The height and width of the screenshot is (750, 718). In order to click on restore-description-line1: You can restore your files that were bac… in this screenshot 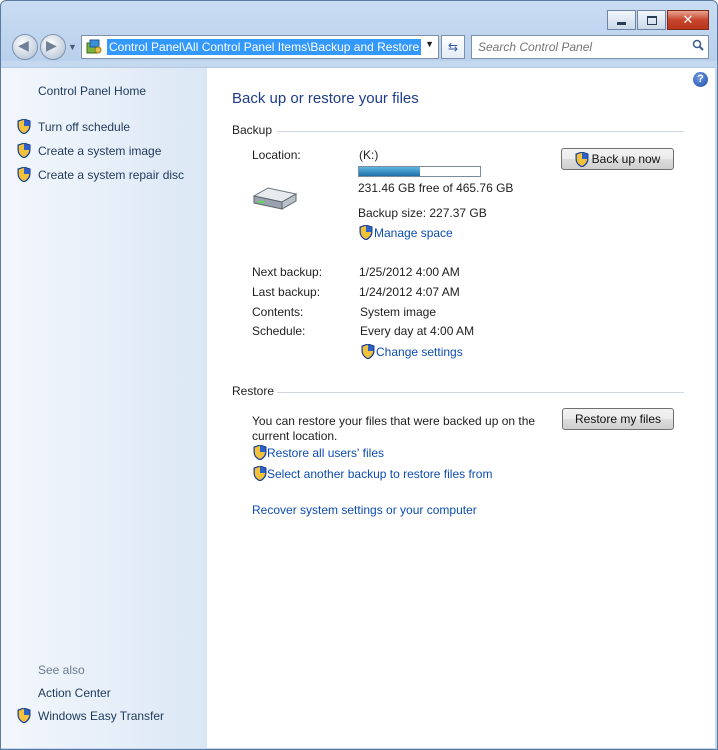, I will do `click(394, 421)`.